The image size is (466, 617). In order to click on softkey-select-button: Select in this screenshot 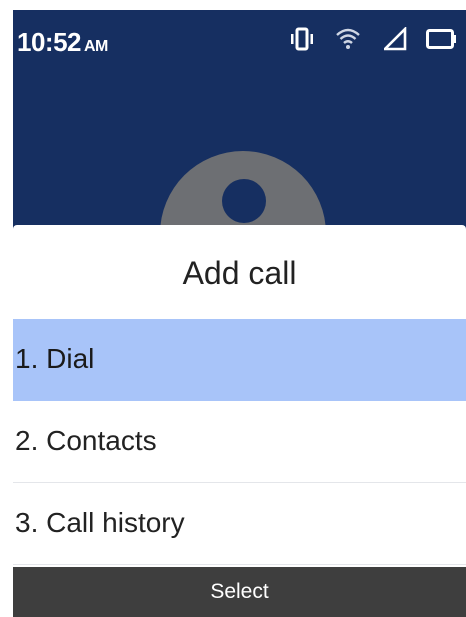, I will do `click(239, 592)`.